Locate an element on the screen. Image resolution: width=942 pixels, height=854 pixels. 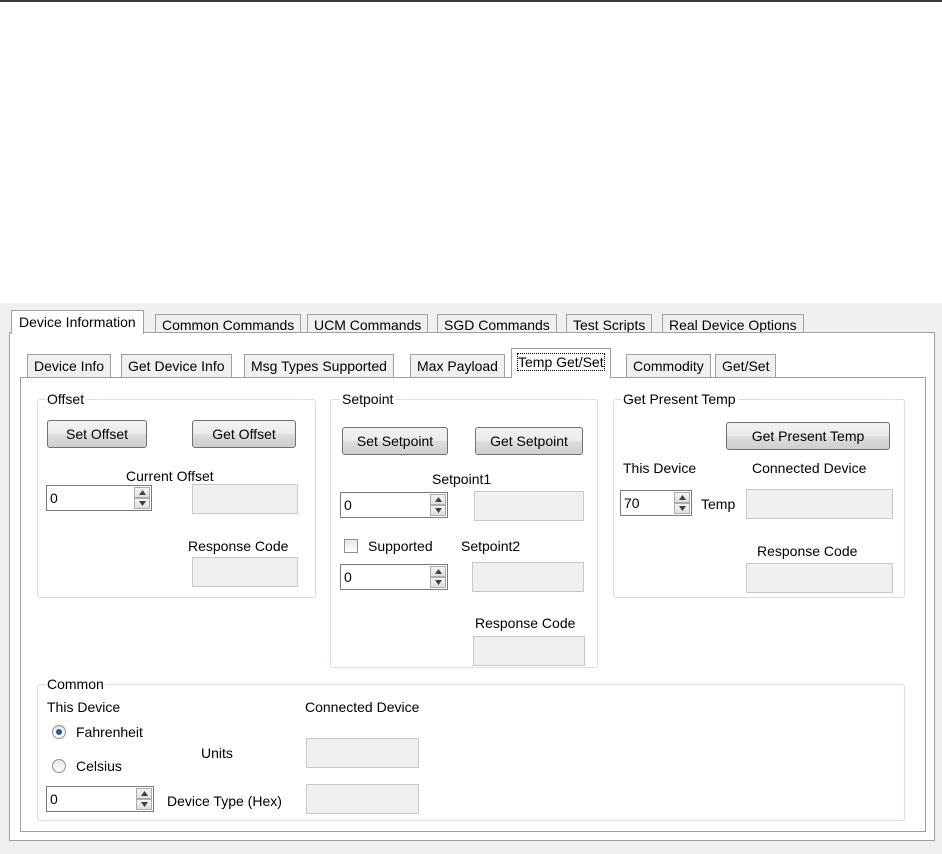
tab-label: Real Device Options is located at coordinates (733, 325).